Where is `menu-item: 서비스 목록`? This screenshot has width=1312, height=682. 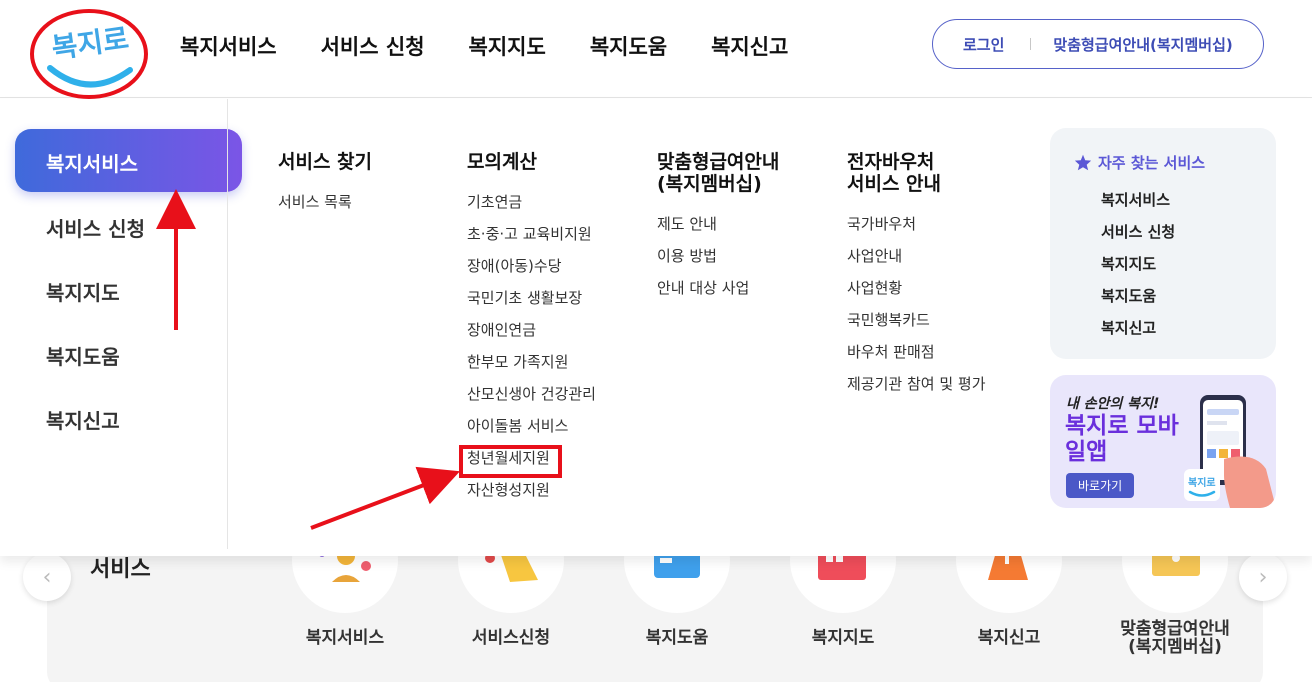
menu-item: 서비스 목록 is located at coordinates (325, 209).